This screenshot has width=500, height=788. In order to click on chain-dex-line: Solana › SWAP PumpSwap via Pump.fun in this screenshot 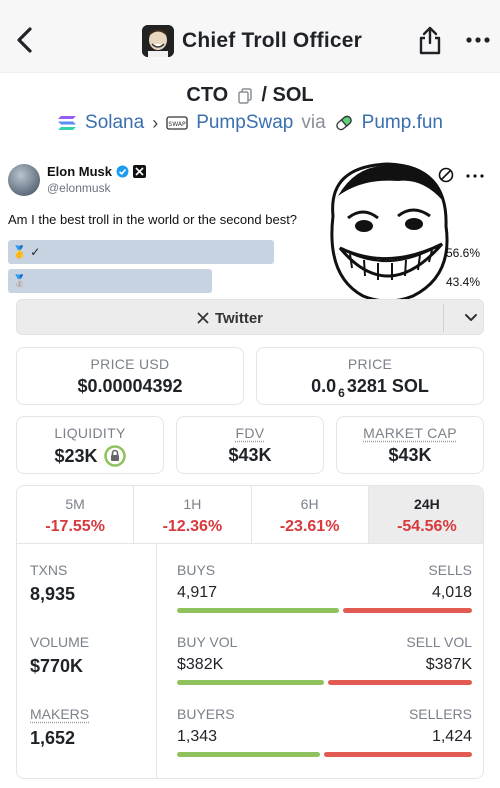, I will do `click(250, 123)`.